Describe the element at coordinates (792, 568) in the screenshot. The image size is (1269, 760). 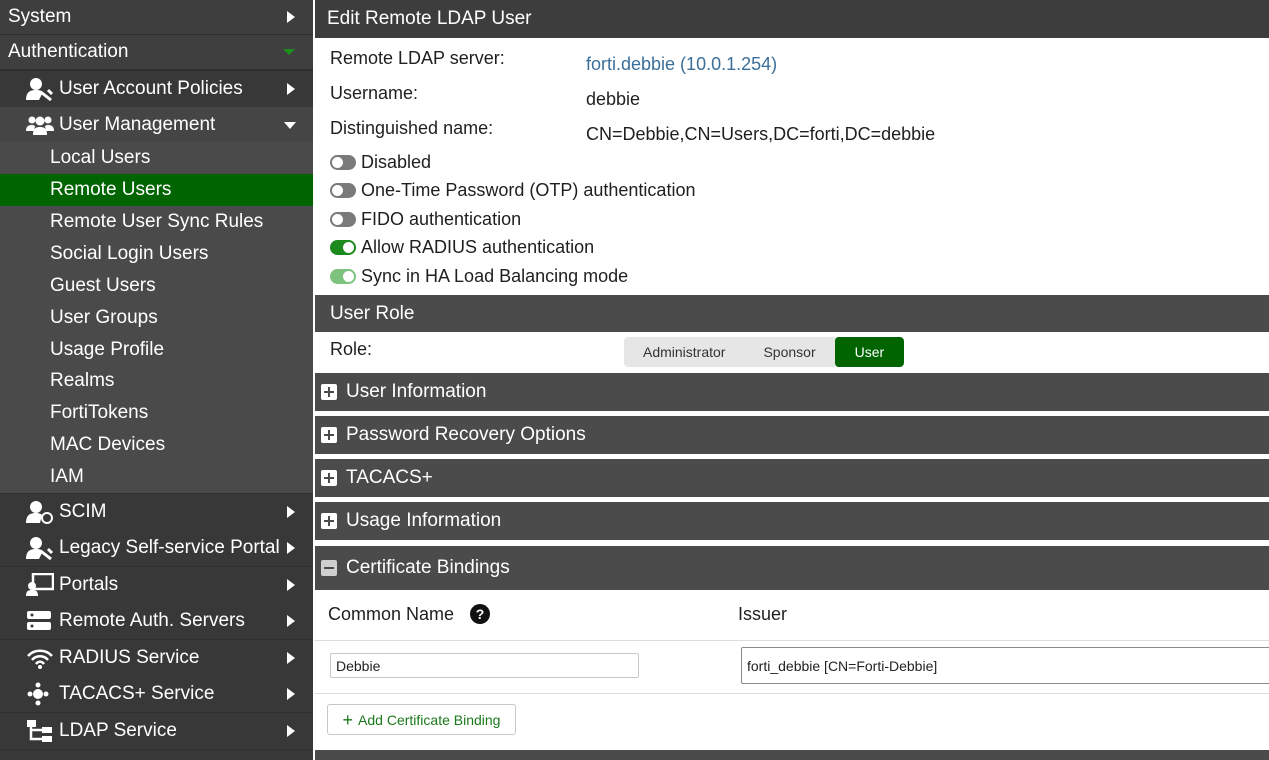
I see `section-certificate-bindings: Certificate Bindings` at that location.